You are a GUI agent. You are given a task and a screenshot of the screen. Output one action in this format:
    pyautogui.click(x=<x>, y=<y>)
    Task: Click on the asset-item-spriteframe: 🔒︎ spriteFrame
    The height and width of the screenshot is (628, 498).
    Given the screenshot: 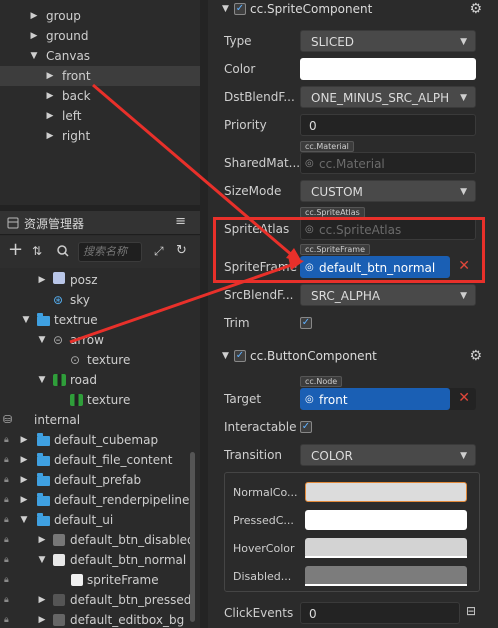 What is the action you would take?
    pyautogui.click(x=100, y=580)
    